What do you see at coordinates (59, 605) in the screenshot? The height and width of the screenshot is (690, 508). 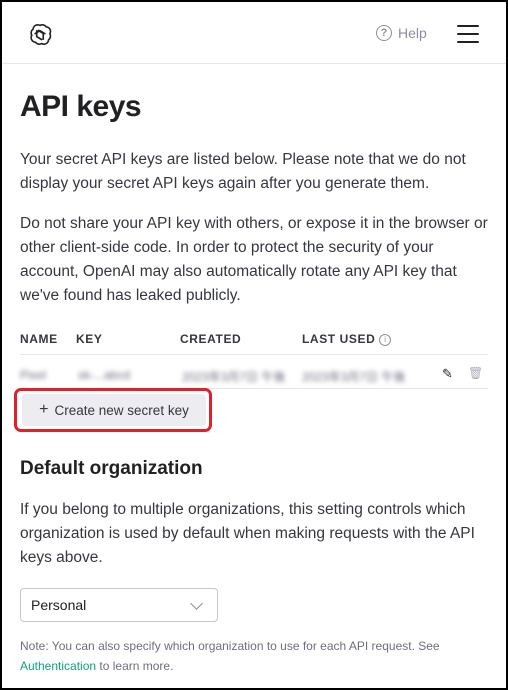 I see `organization-select-value: Personal` at bounding box center [59, 605].